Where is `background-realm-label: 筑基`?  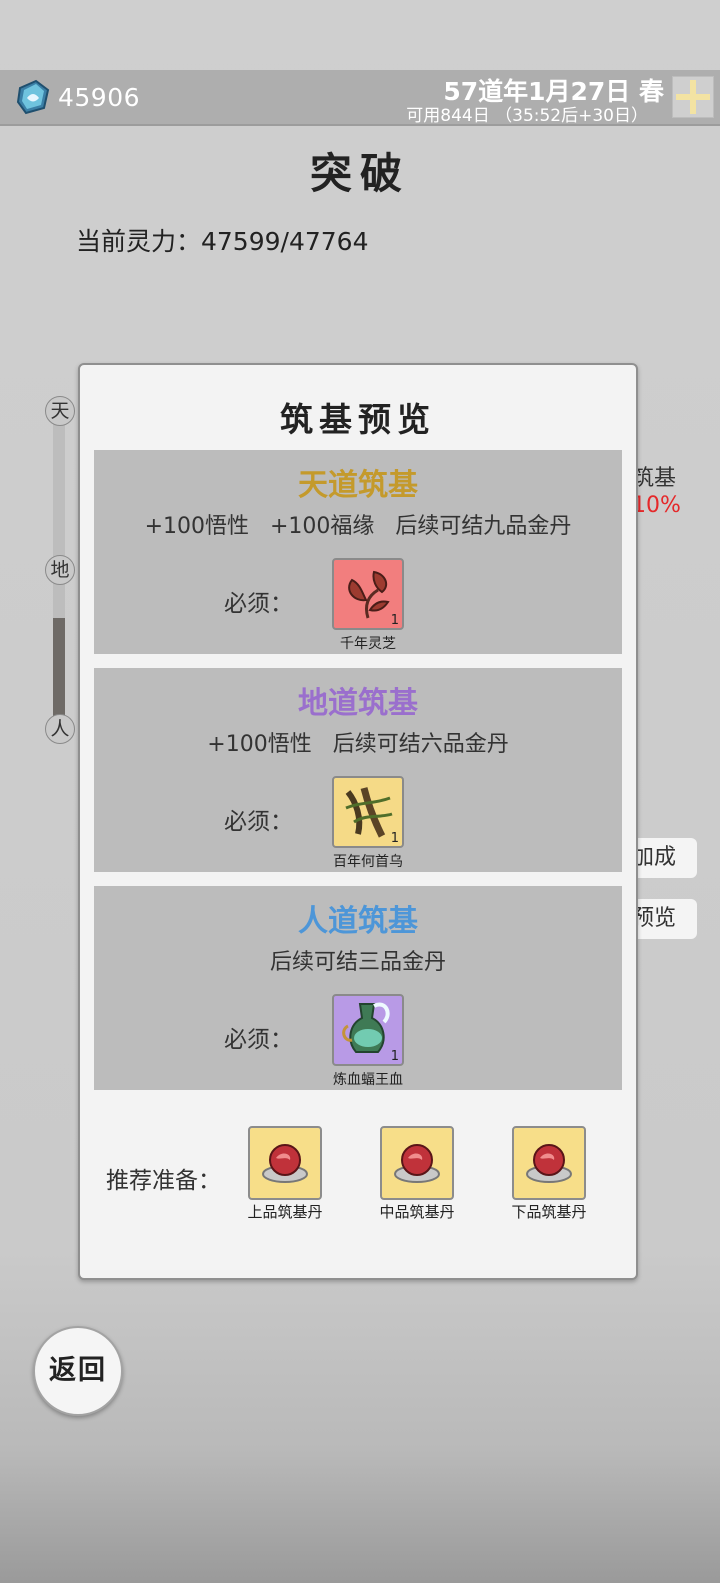 background-realm-label: 筑基 is located at coordinates (654, 478).